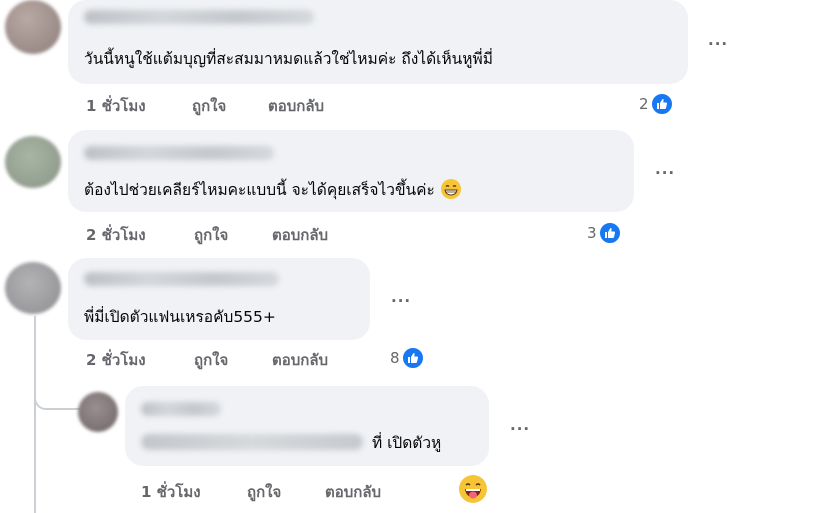 Image resolution: width=820 pixels, height=513 pixels. I want to click on comment-text: ที่ เปิดตัวหู, so click(291, 442).